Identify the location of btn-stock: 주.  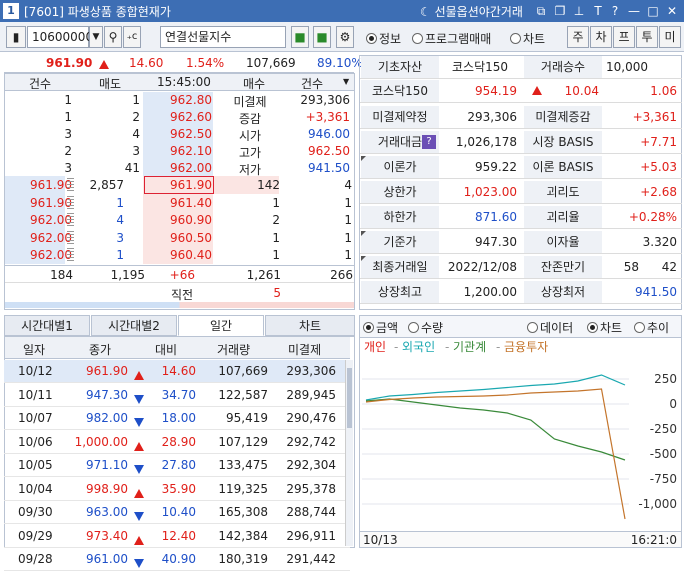
(578, 37).